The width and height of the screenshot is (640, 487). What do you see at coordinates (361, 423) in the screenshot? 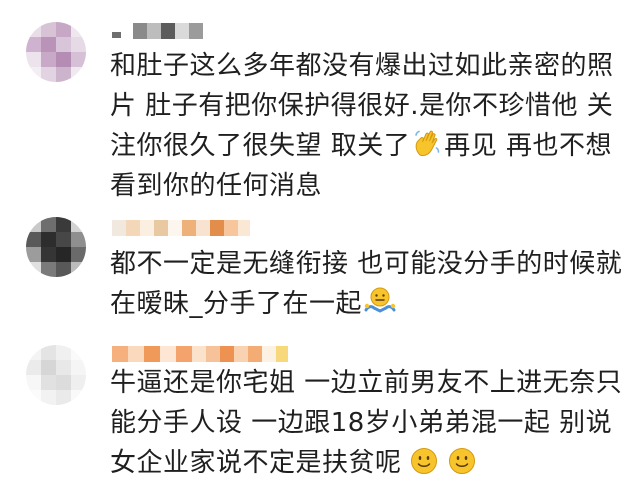
I see `comment-line: 能分手人设 一边跟18岁小弟弟混一起 别说` at bounding box center [361, 423].